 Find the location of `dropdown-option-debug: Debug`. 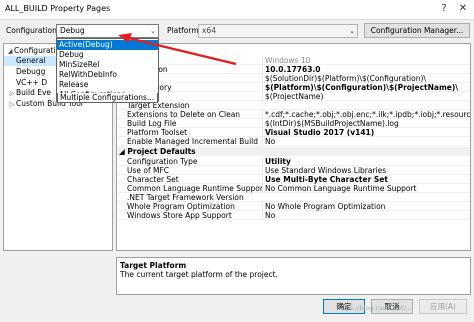

dropdown-option-debug: Debug is located at coordinates (107, 55).